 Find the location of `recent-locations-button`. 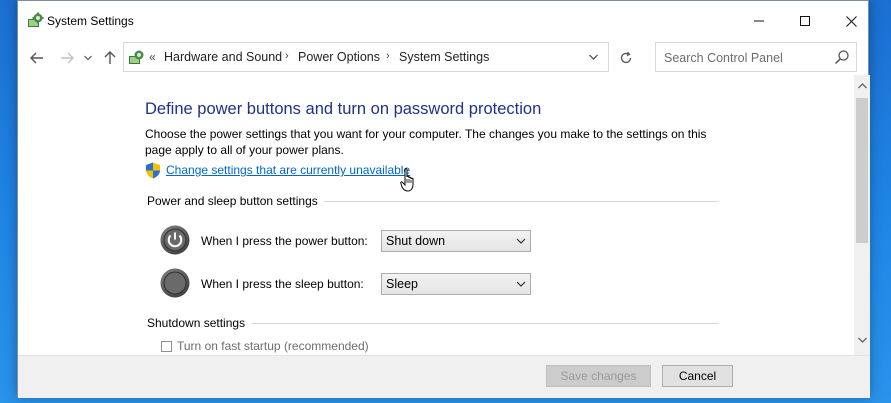

recent-locations-button is located at coordinates (88, 58).